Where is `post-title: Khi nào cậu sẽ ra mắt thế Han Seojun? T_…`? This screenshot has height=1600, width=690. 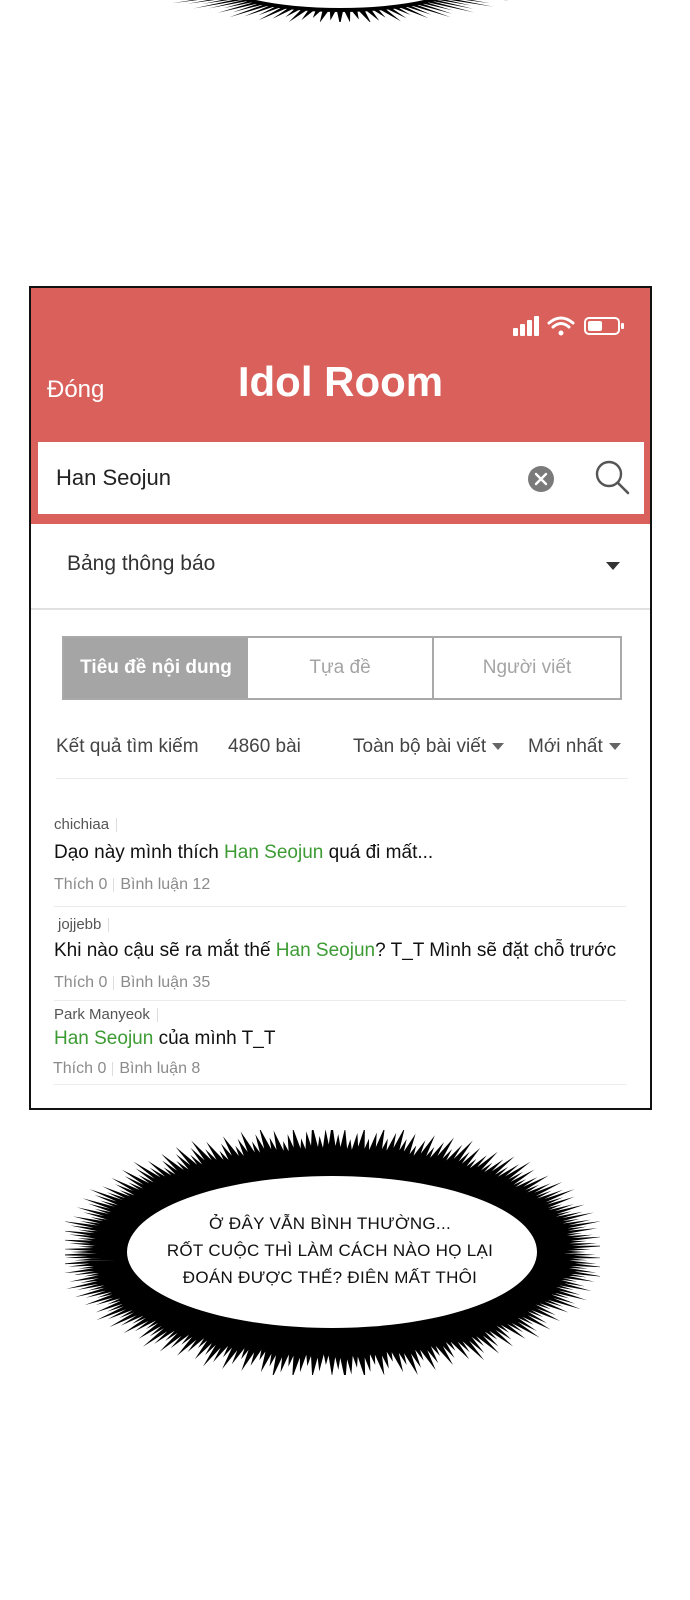
post-title: Khi nào cậu sẽ ra mắt thế Han Seojun? T_… is located at coordinates (335, 950).